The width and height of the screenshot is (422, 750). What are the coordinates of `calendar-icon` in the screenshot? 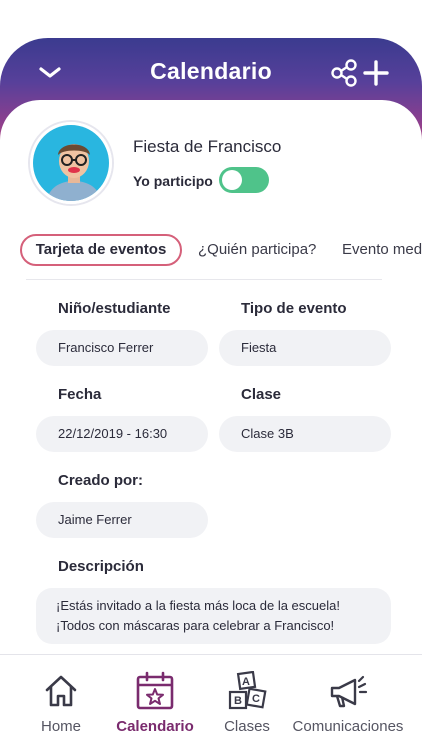 It's located at (155, 691).